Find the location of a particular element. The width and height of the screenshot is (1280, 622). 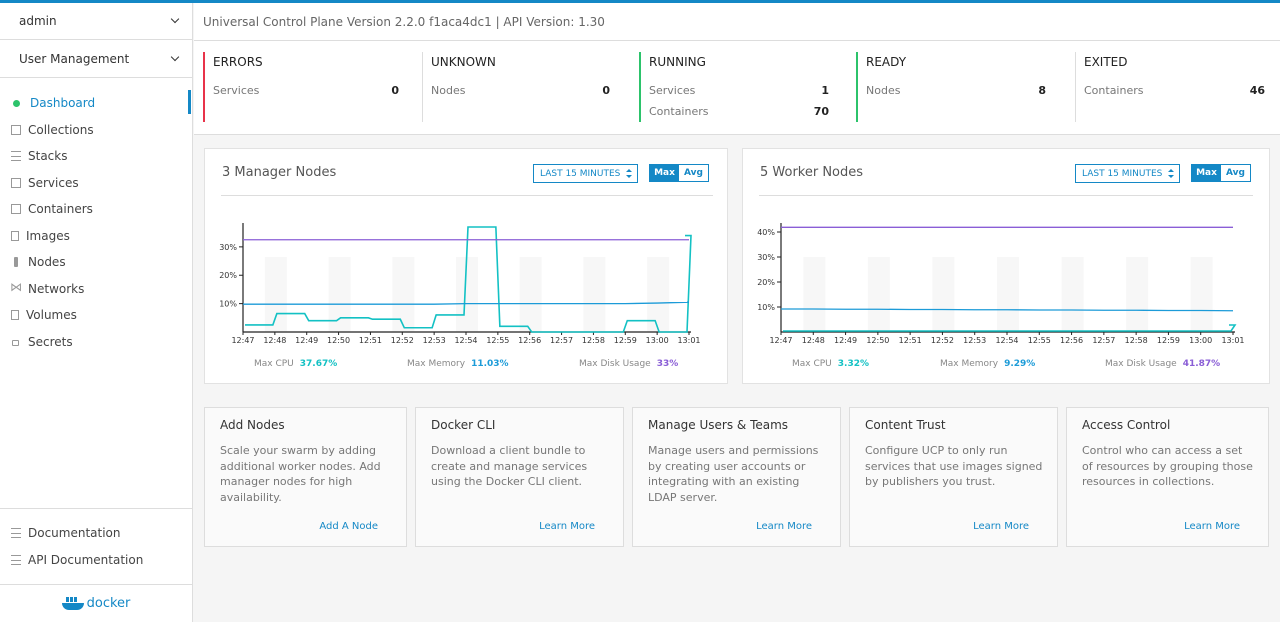

x-tick-label: 12:56 is located at coordinates (1071, 340).